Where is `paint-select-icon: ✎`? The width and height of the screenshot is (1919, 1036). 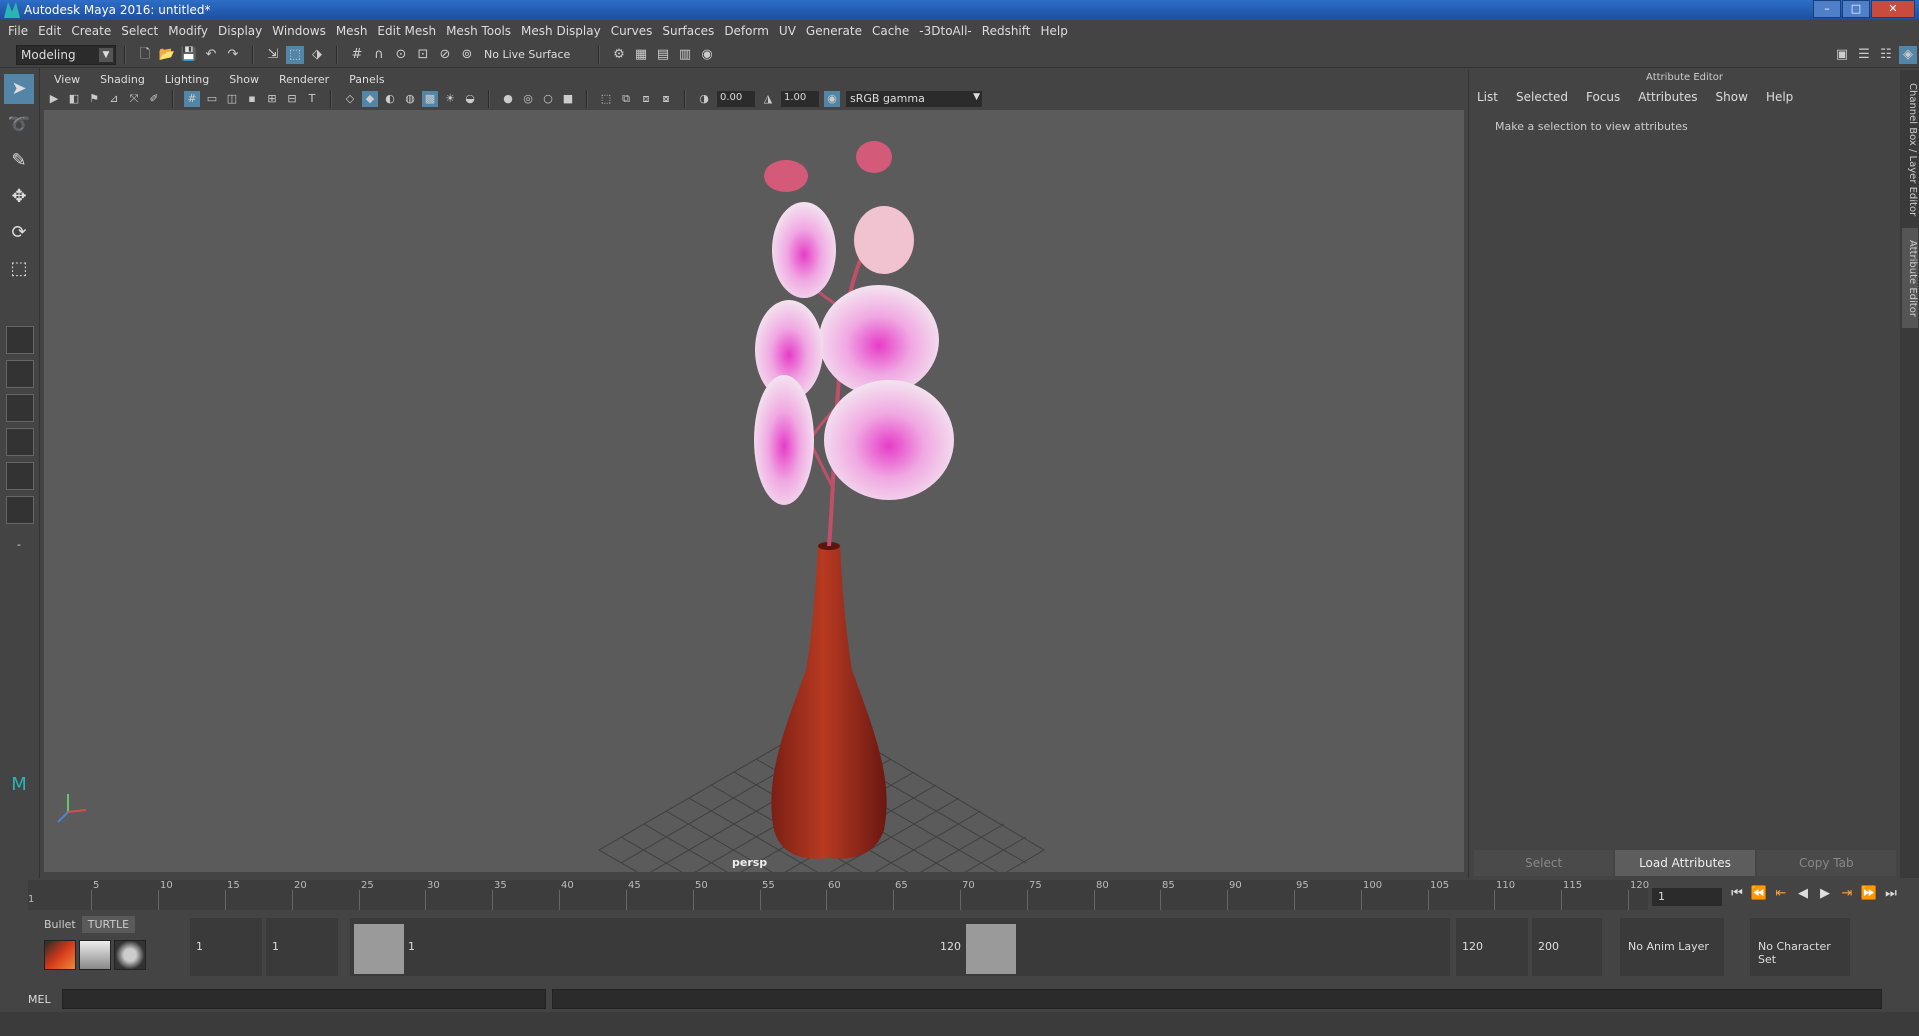
paint-select-icon: ✎ is located at coordinates (19, 161).